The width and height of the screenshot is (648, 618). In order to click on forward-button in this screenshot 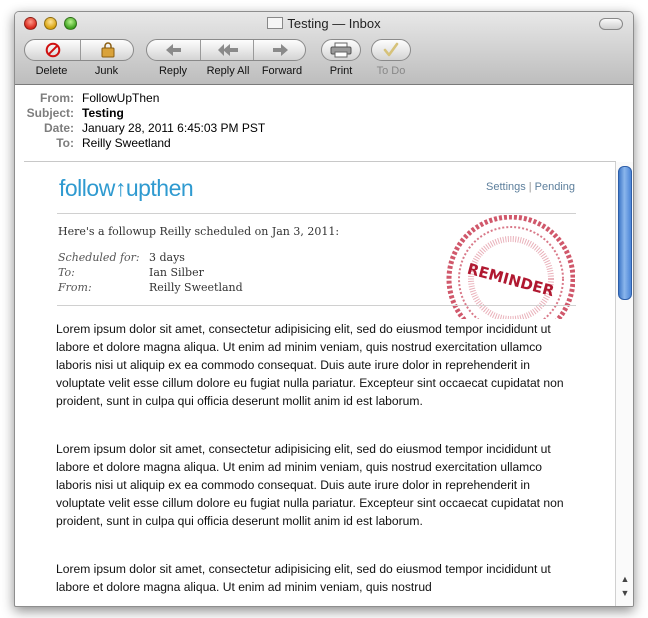, I will do `click(279, 50)`.